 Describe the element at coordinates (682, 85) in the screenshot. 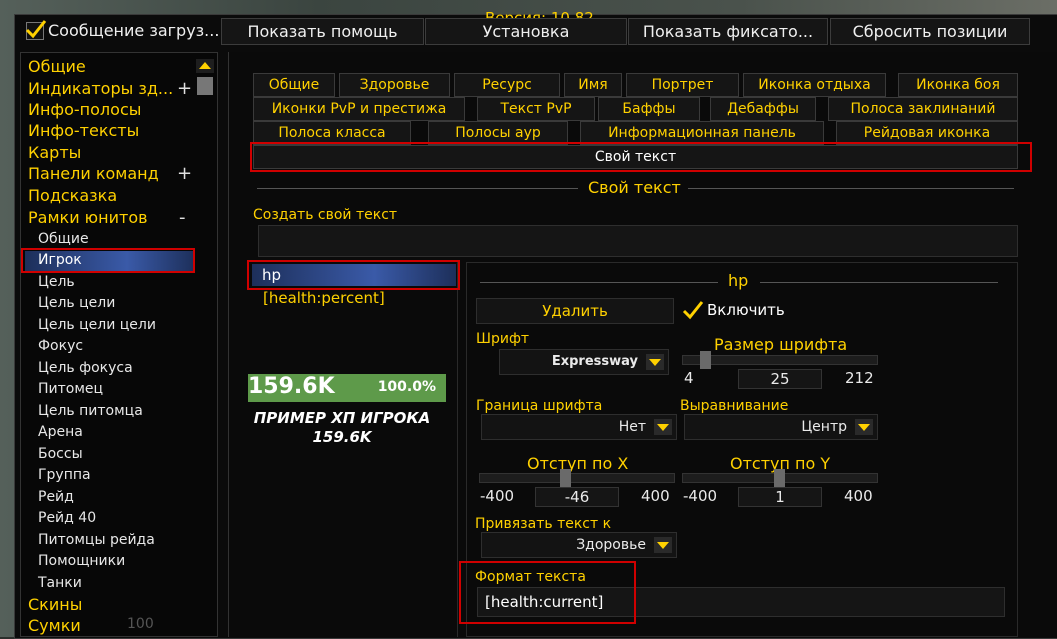

I see `tab-portrait: Портрет` at that location.